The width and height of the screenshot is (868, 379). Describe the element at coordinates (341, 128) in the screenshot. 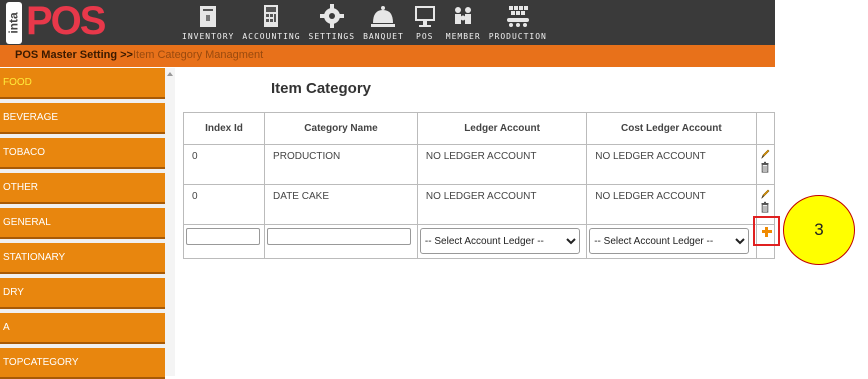

I see `col-category-name: Category Name` at that location.